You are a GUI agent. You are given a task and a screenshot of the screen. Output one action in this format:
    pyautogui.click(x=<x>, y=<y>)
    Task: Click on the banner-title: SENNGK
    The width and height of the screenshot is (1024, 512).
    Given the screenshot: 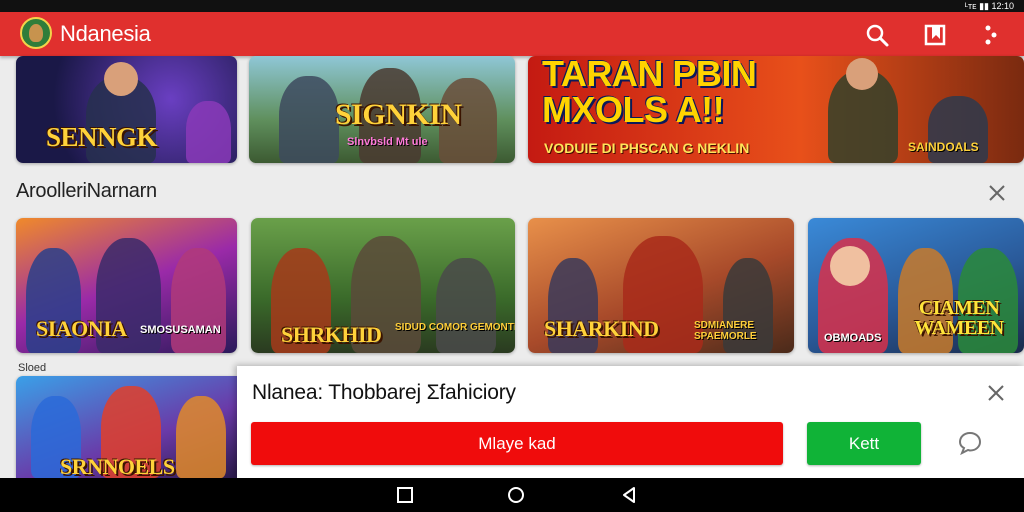 What is the action you would take?
    pyautogui.click(x=102, y=137)
    